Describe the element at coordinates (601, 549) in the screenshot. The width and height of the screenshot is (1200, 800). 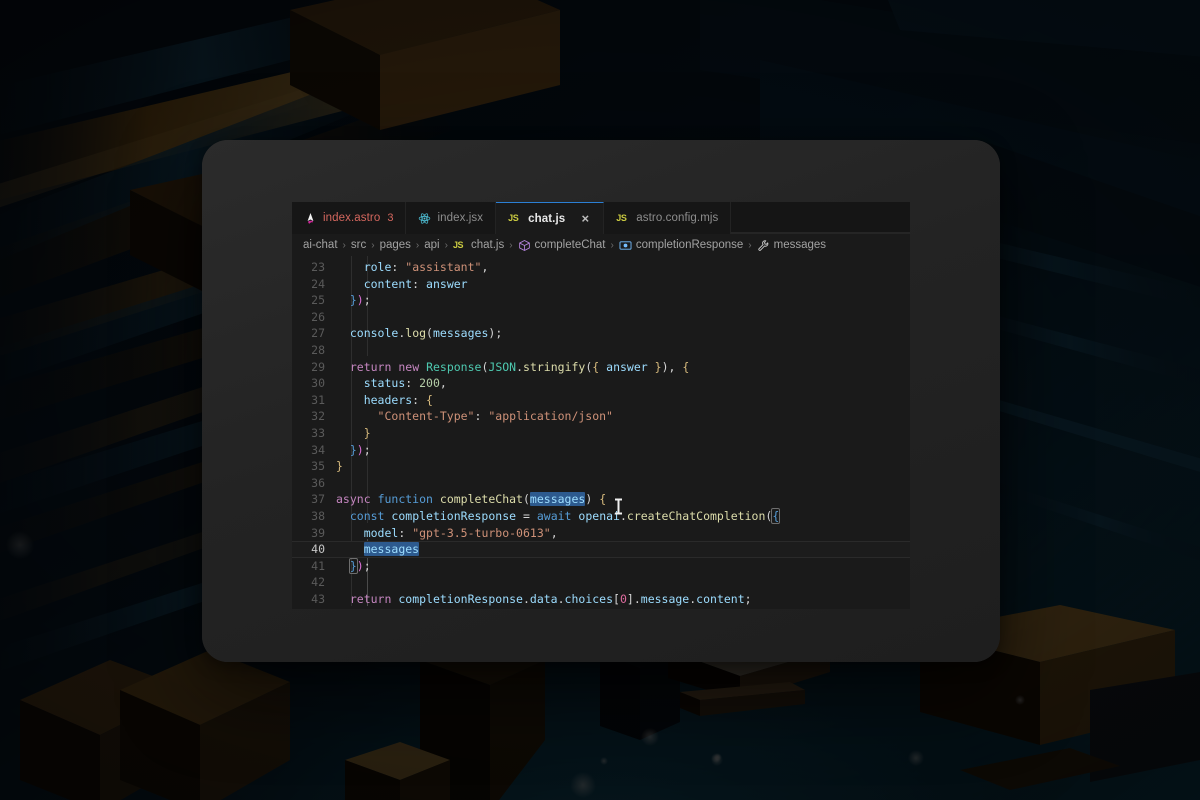
I see `code-line: 40 messages` at that location.